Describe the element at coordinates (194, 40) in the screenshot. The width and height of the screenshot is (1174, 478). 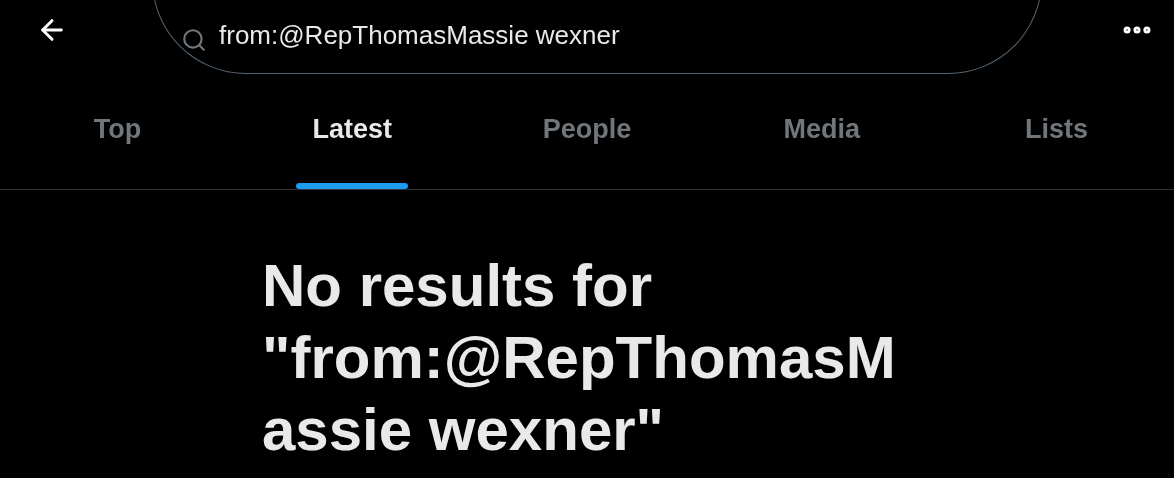
I see `search-icon` at that location.